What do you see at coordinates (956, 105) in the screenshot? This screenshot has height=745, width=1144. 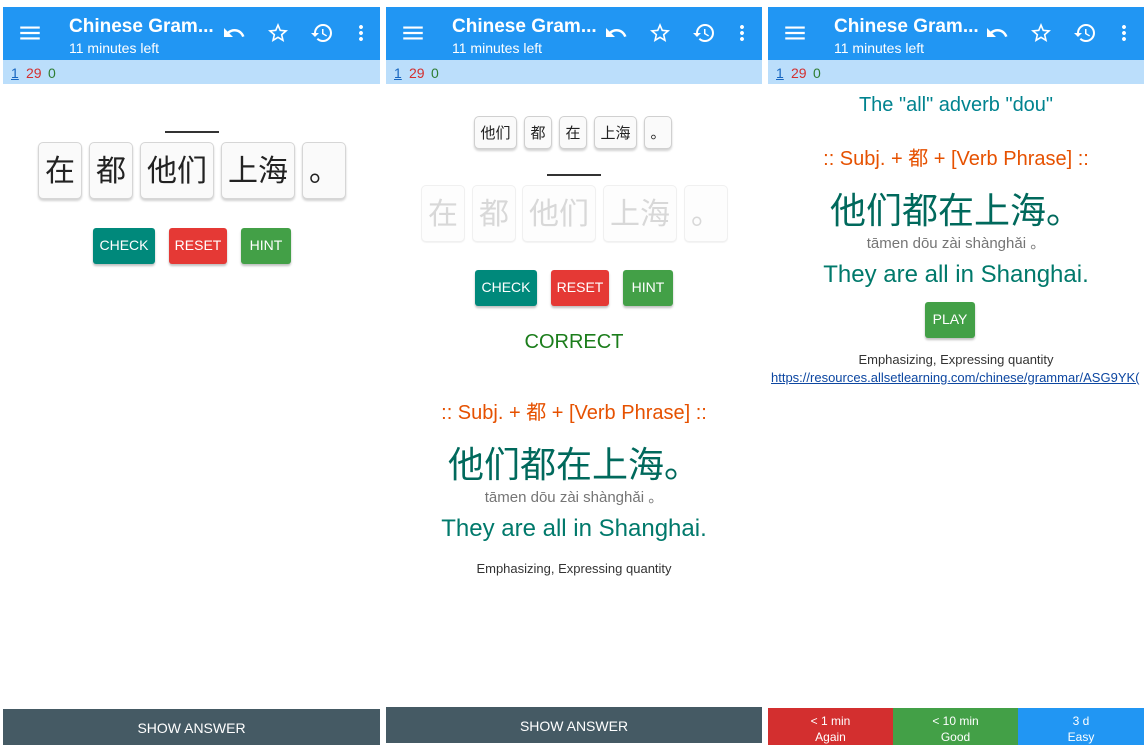 I see `card-heading: The "all" adverb "dou"` at bounding box center [956, 105].